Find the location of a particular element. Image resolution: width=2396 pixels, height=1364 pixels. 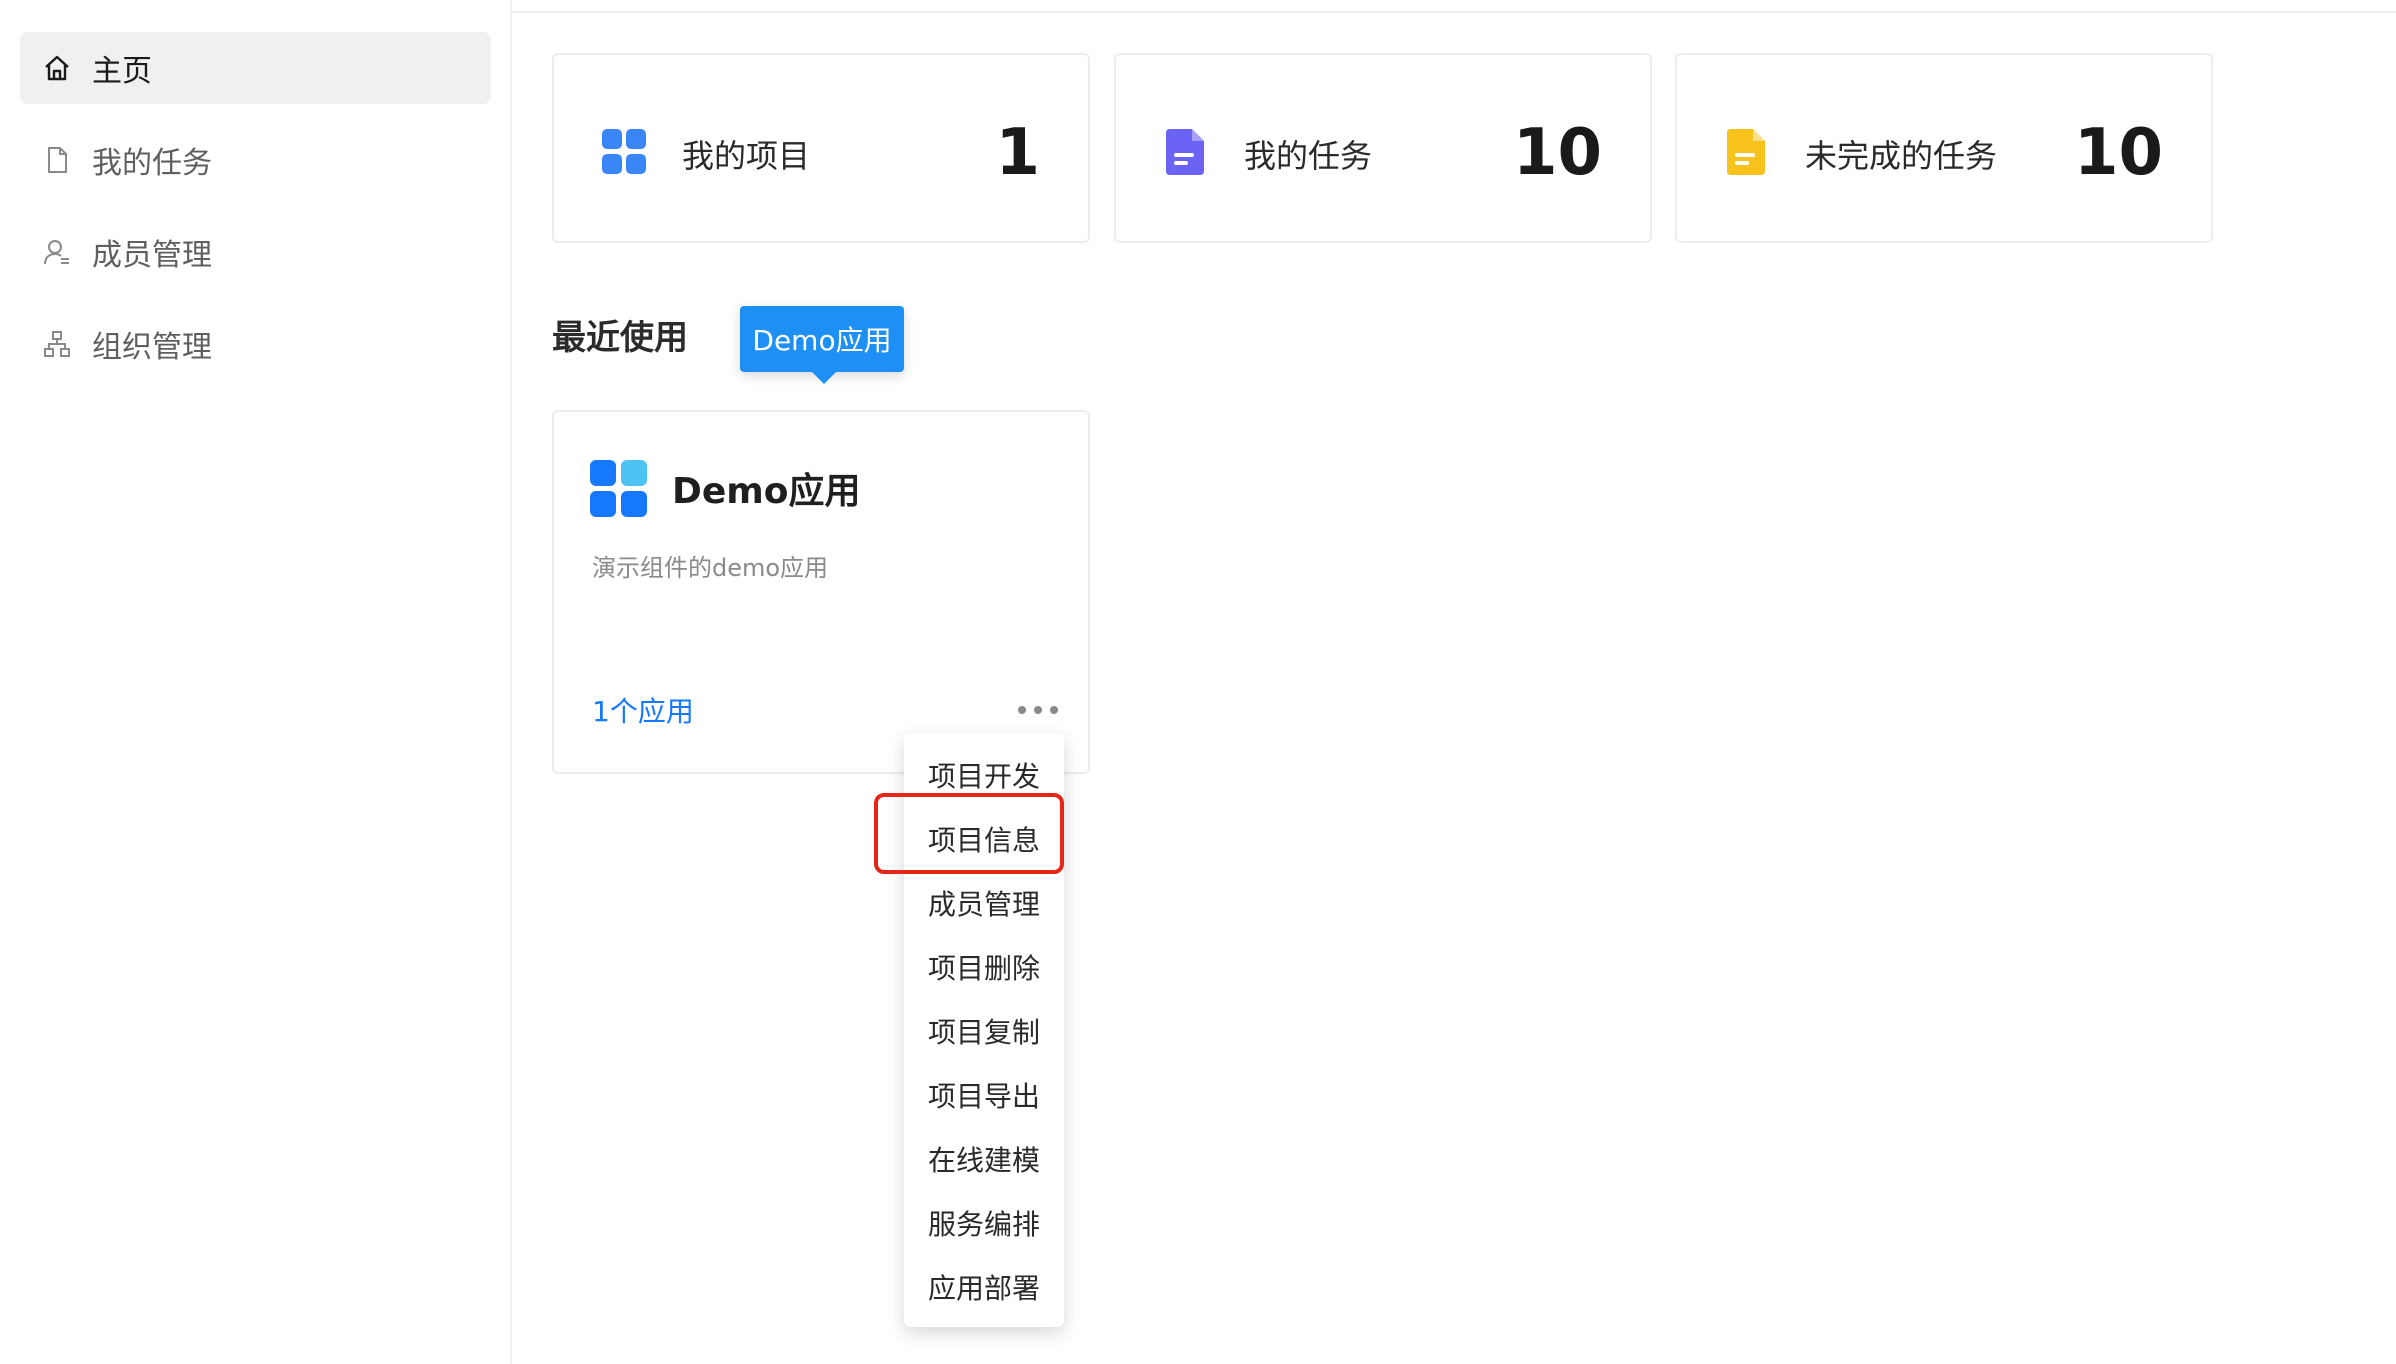

menu-item-project-copy: 项目复制 is located at coordinates (984, 1031).